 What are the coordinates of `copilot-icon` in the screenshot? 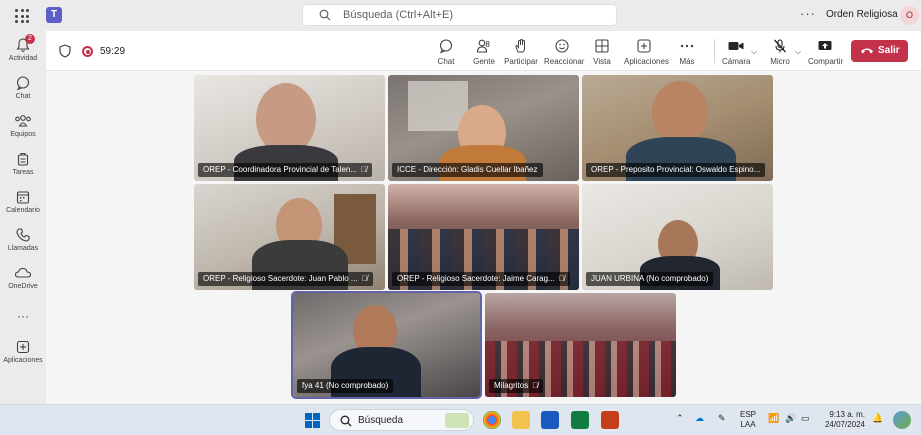 It's located at (902, 420).